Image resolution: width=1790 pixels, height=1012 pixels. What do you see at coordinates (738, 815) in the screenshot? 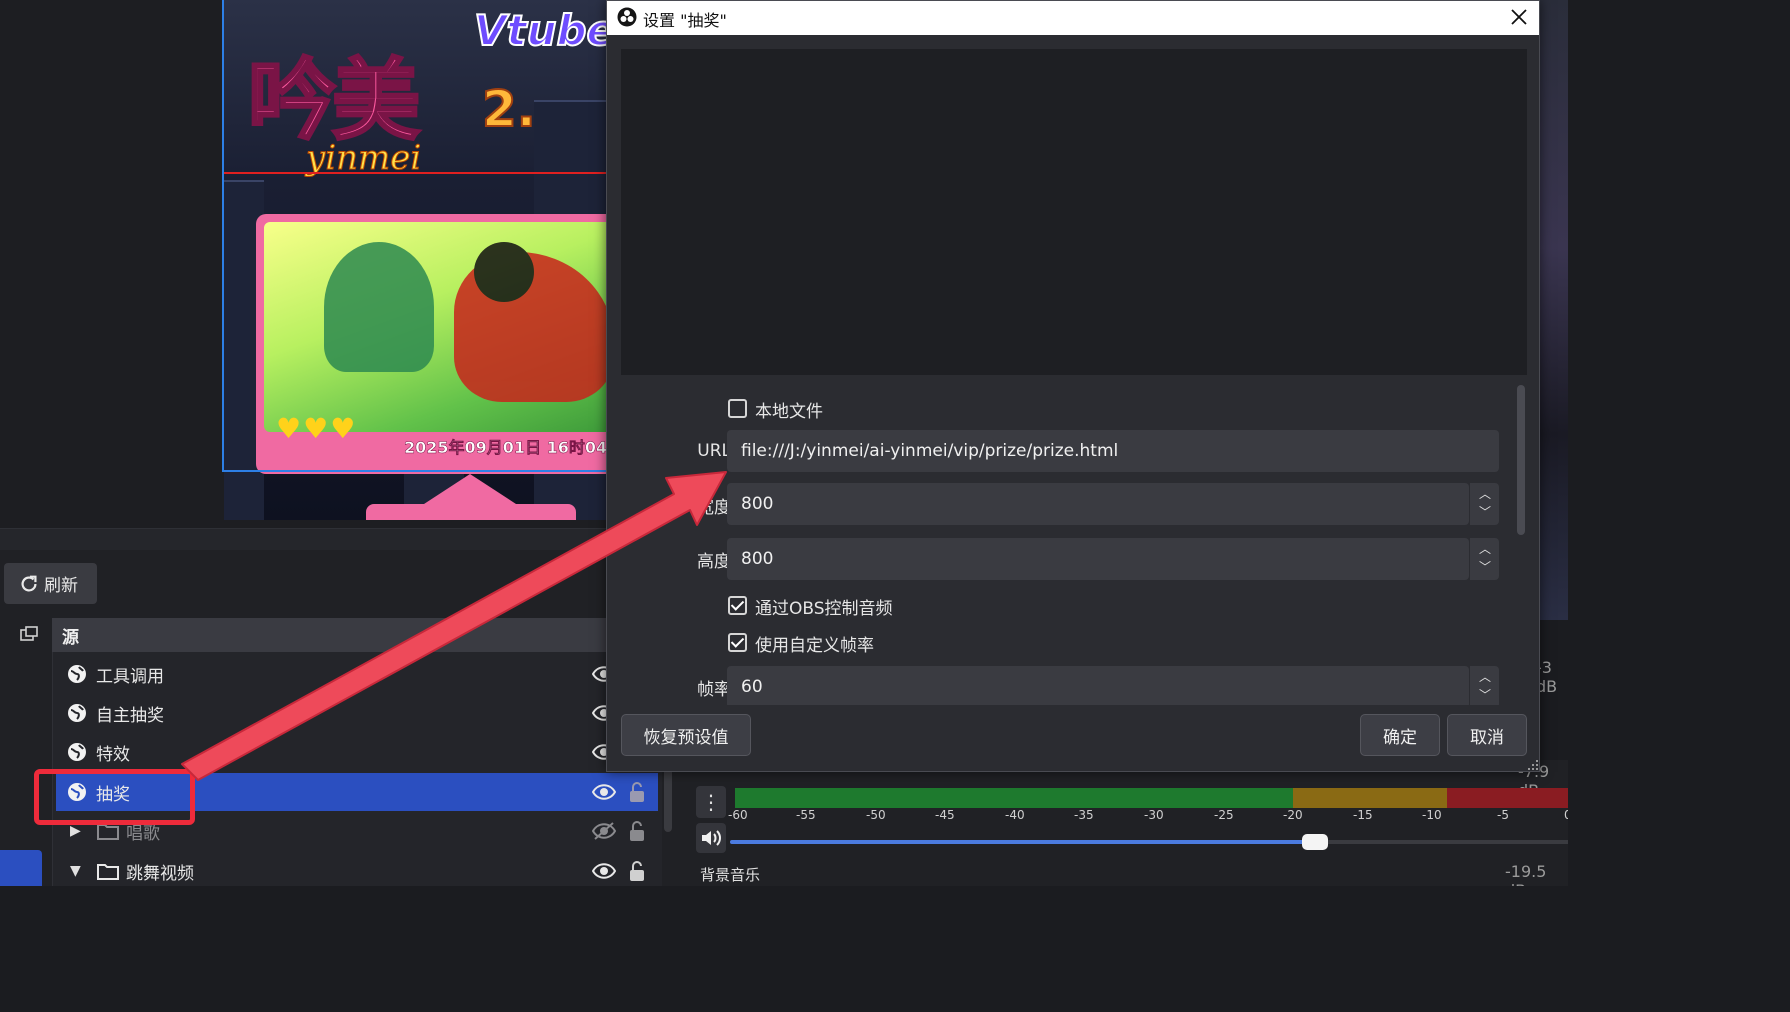
I see `meter-tick: -60` at bounding box center [738, 815].